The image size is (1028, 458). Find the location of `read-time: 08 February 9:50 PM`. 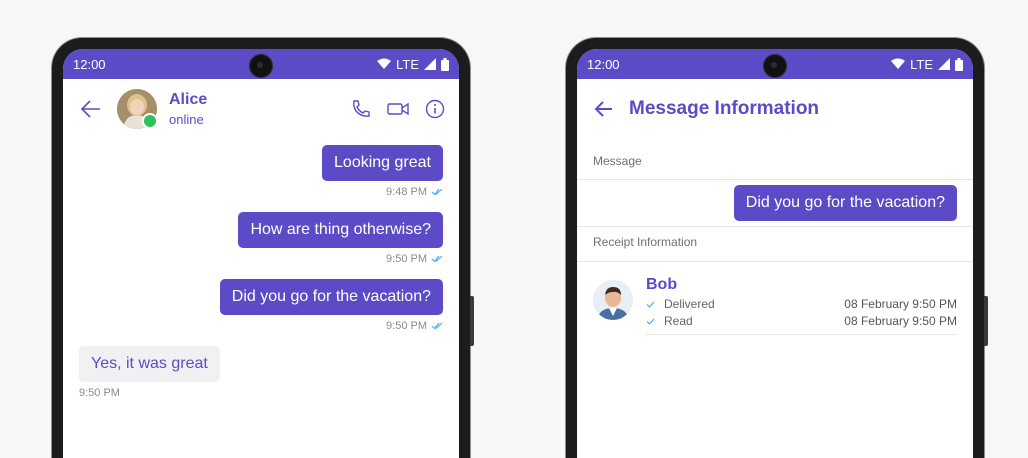

read-time: 08 February 9:50 PM is located at coordinates (900, 321).